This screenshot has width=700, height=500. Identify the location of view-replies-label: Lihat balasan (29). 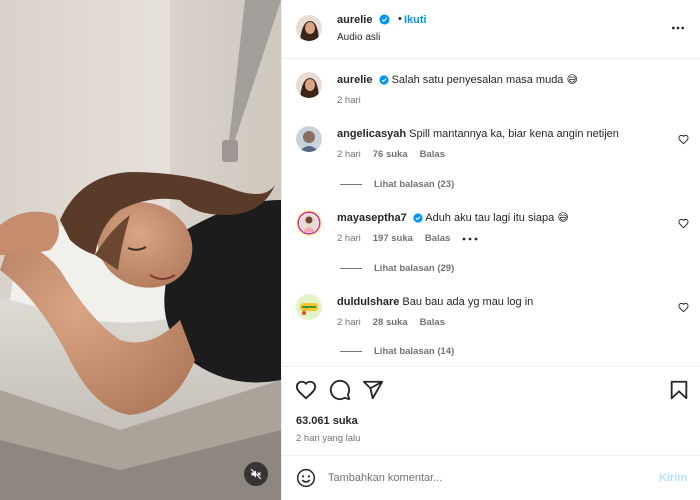
(414, 268).